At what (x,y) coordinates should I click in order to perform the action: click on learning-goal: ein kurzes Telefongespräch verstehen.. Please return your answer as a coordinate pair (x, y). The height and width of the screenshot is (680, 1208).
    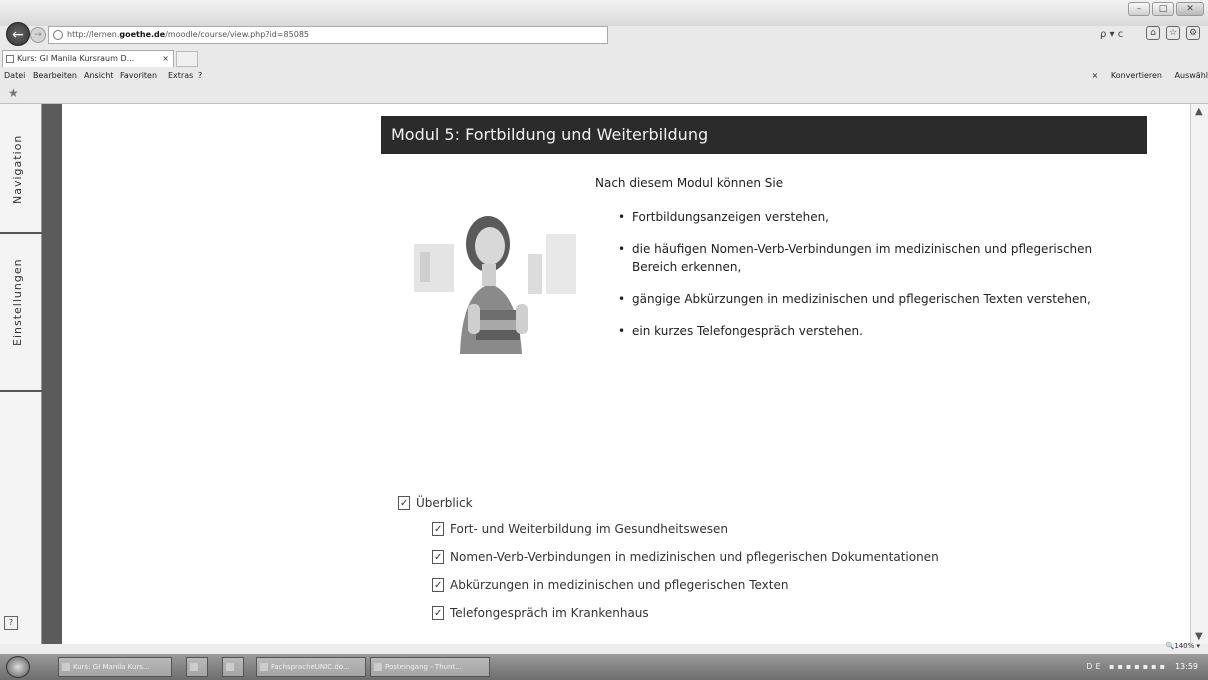
    Looking at the image, I should click on (854, 331).